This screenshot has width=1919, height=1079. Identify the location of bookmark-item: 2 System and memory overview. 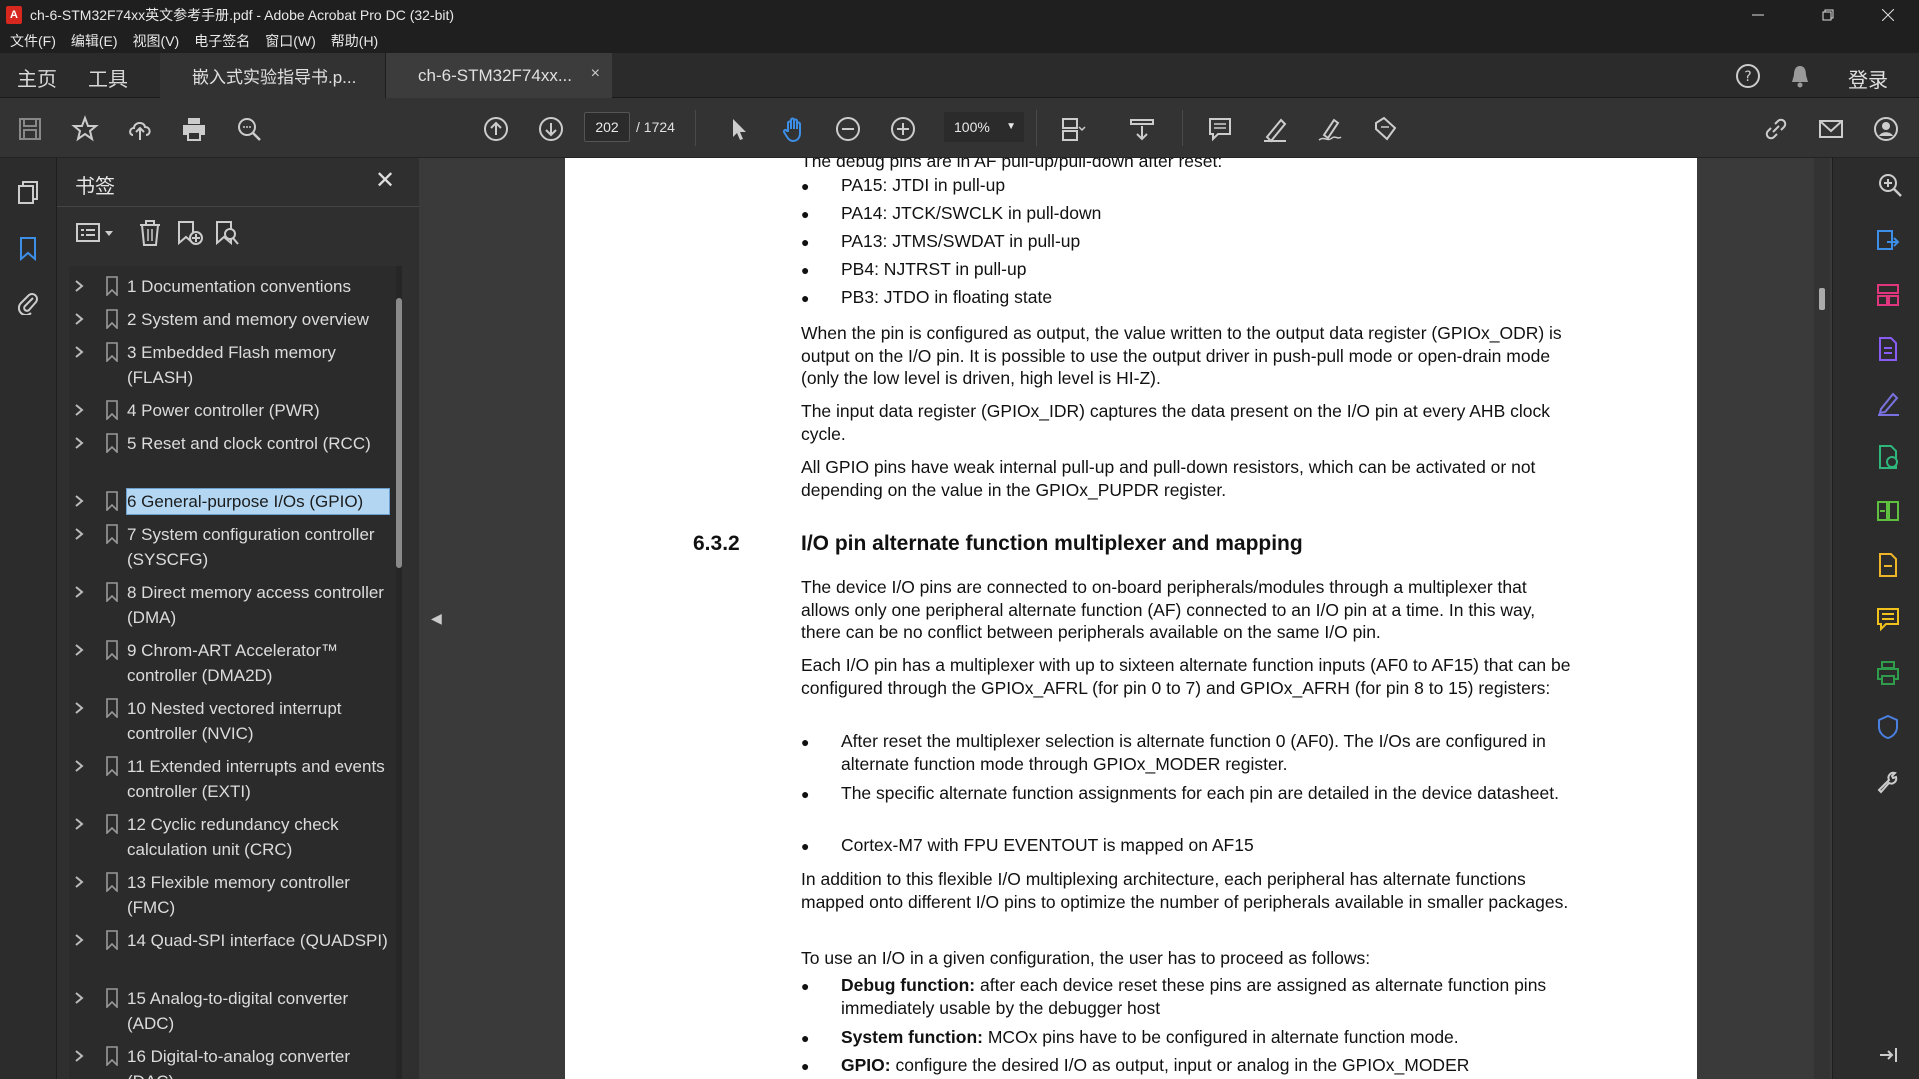
(234, 319).